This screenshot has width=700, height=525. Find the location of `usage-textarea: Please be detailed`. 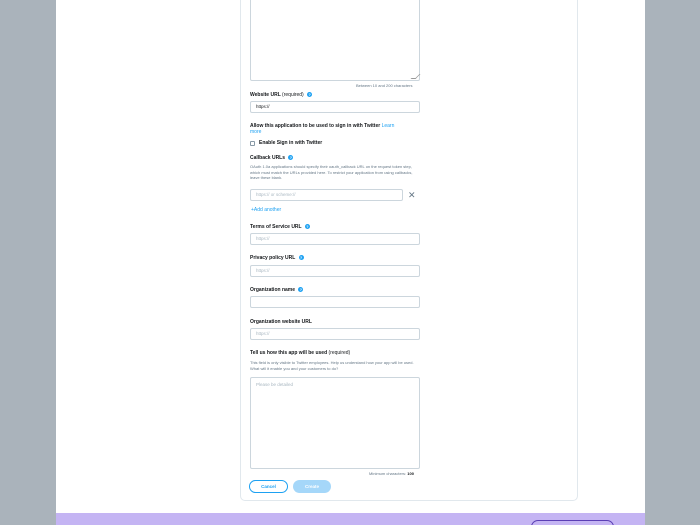

usage-textarea: Please be detailed is located at coordinates (335, 423).